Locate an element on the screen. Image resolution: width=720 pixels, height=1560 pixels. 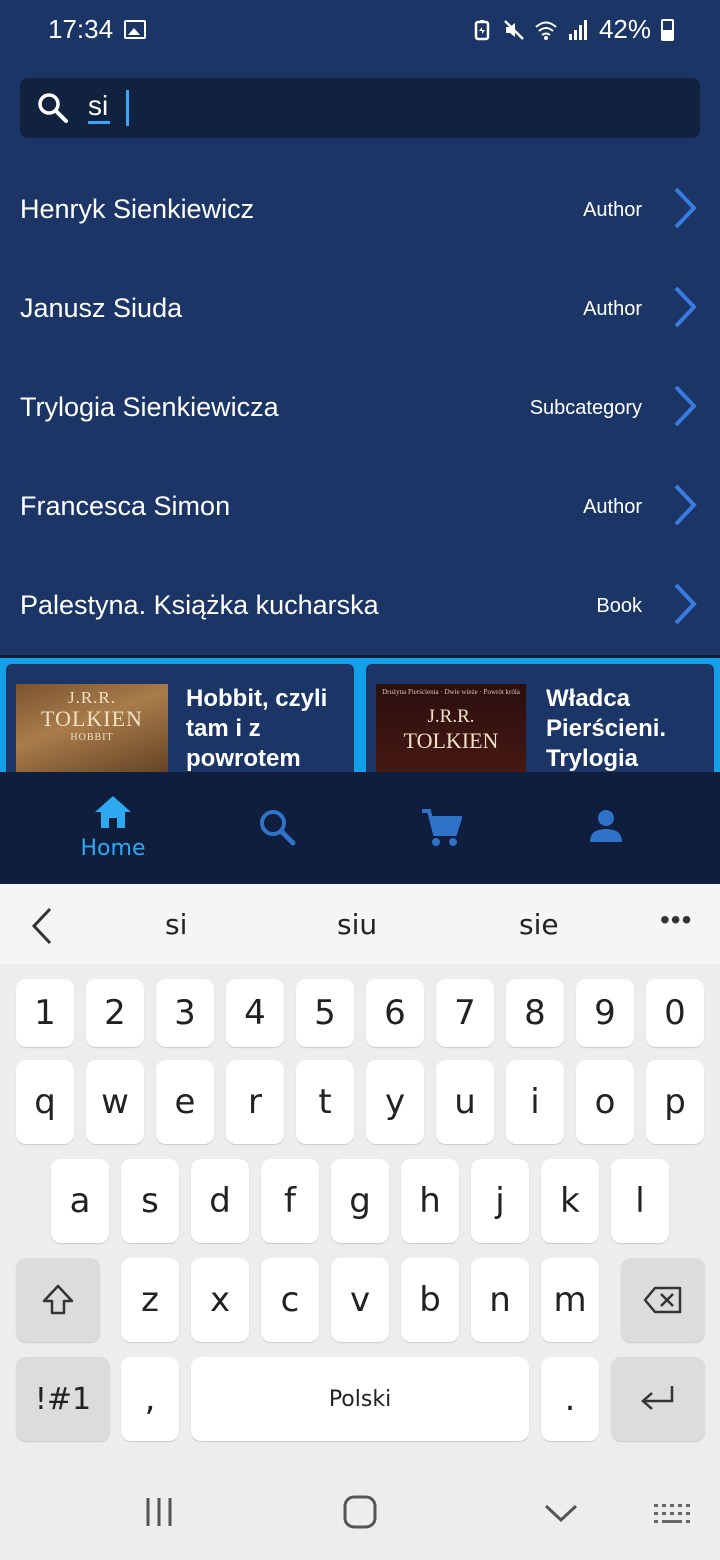
search-icon is located at coordinates (278, 828).